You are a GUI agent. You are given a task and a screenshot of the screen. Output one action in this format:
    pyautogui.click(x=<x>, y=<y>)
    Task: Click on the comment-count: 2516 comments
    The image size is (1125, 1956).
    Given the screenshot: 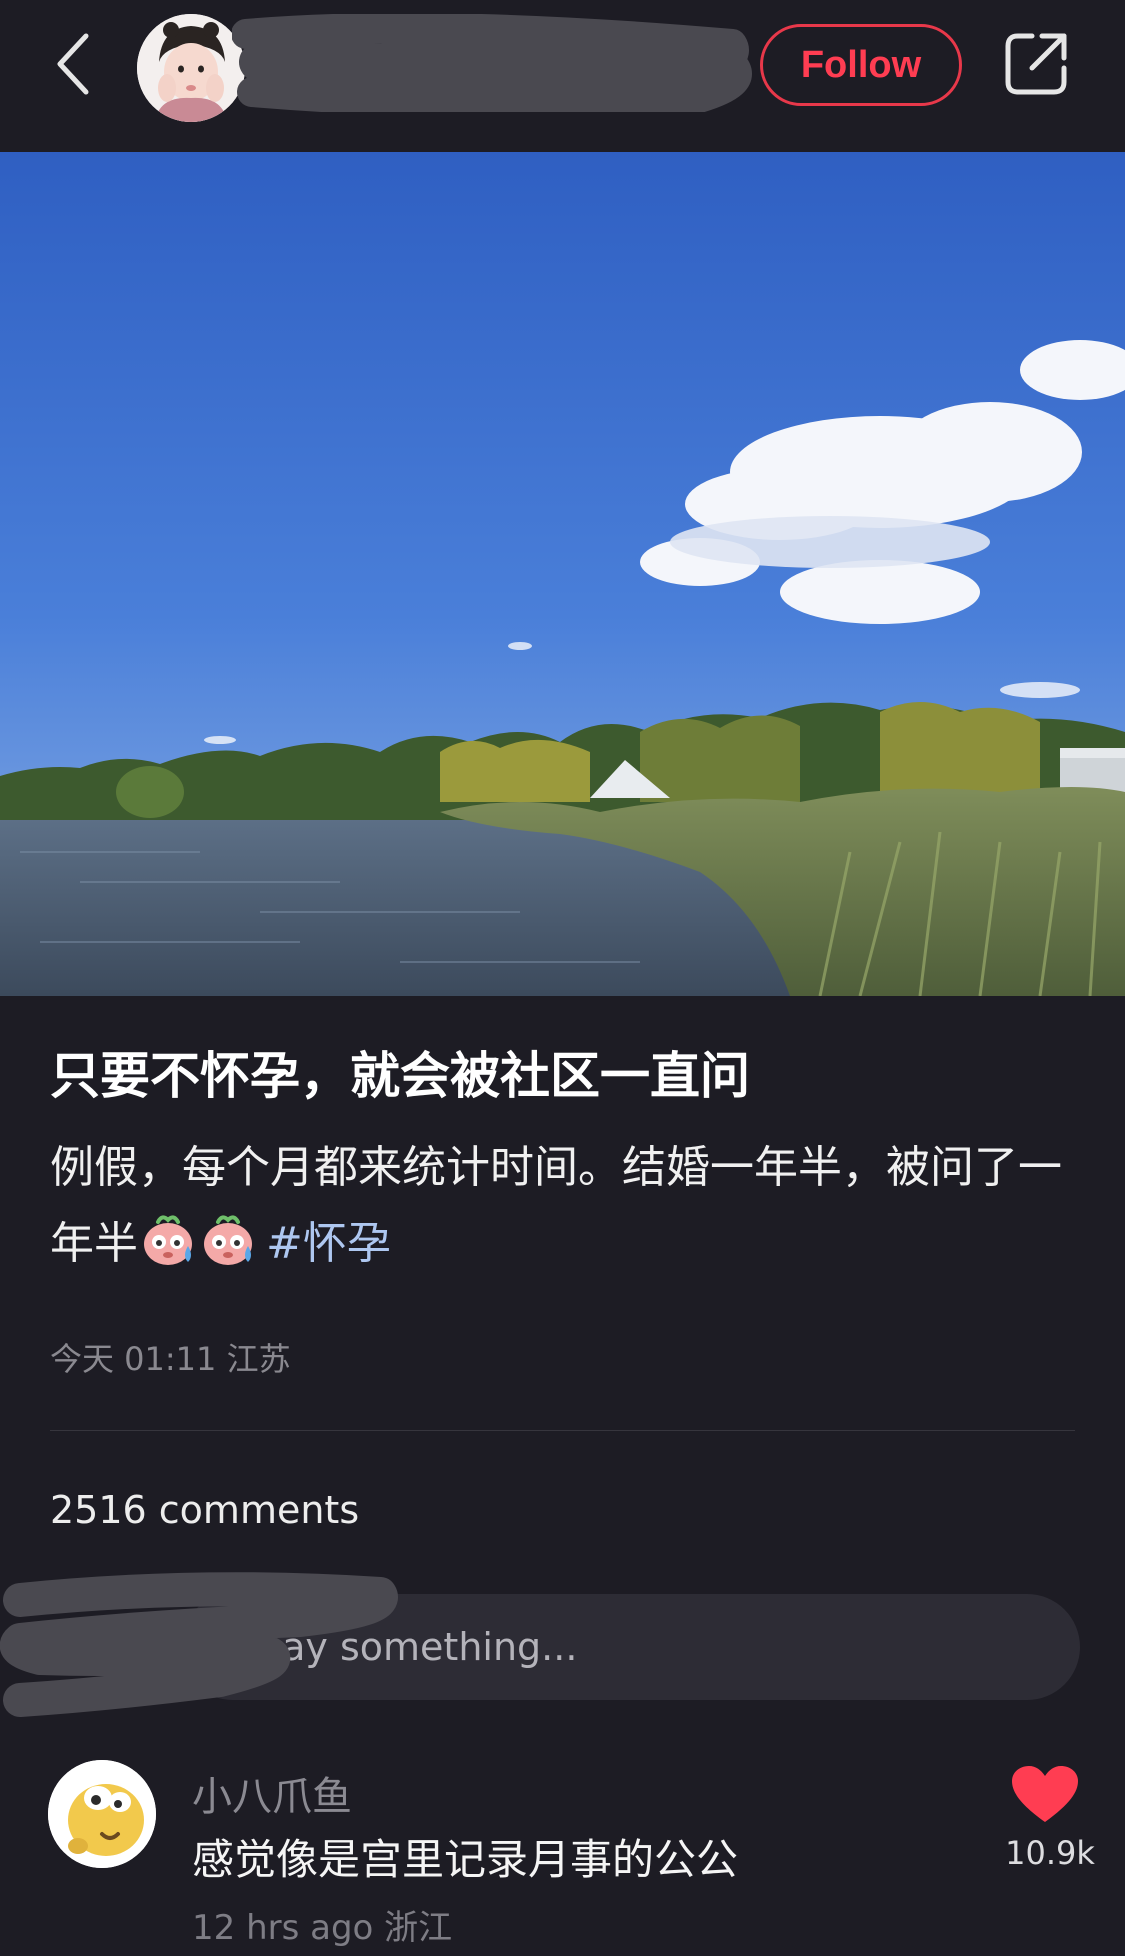 What is the action you would take?
    pyautogui.click(x=205, y=1510)
    